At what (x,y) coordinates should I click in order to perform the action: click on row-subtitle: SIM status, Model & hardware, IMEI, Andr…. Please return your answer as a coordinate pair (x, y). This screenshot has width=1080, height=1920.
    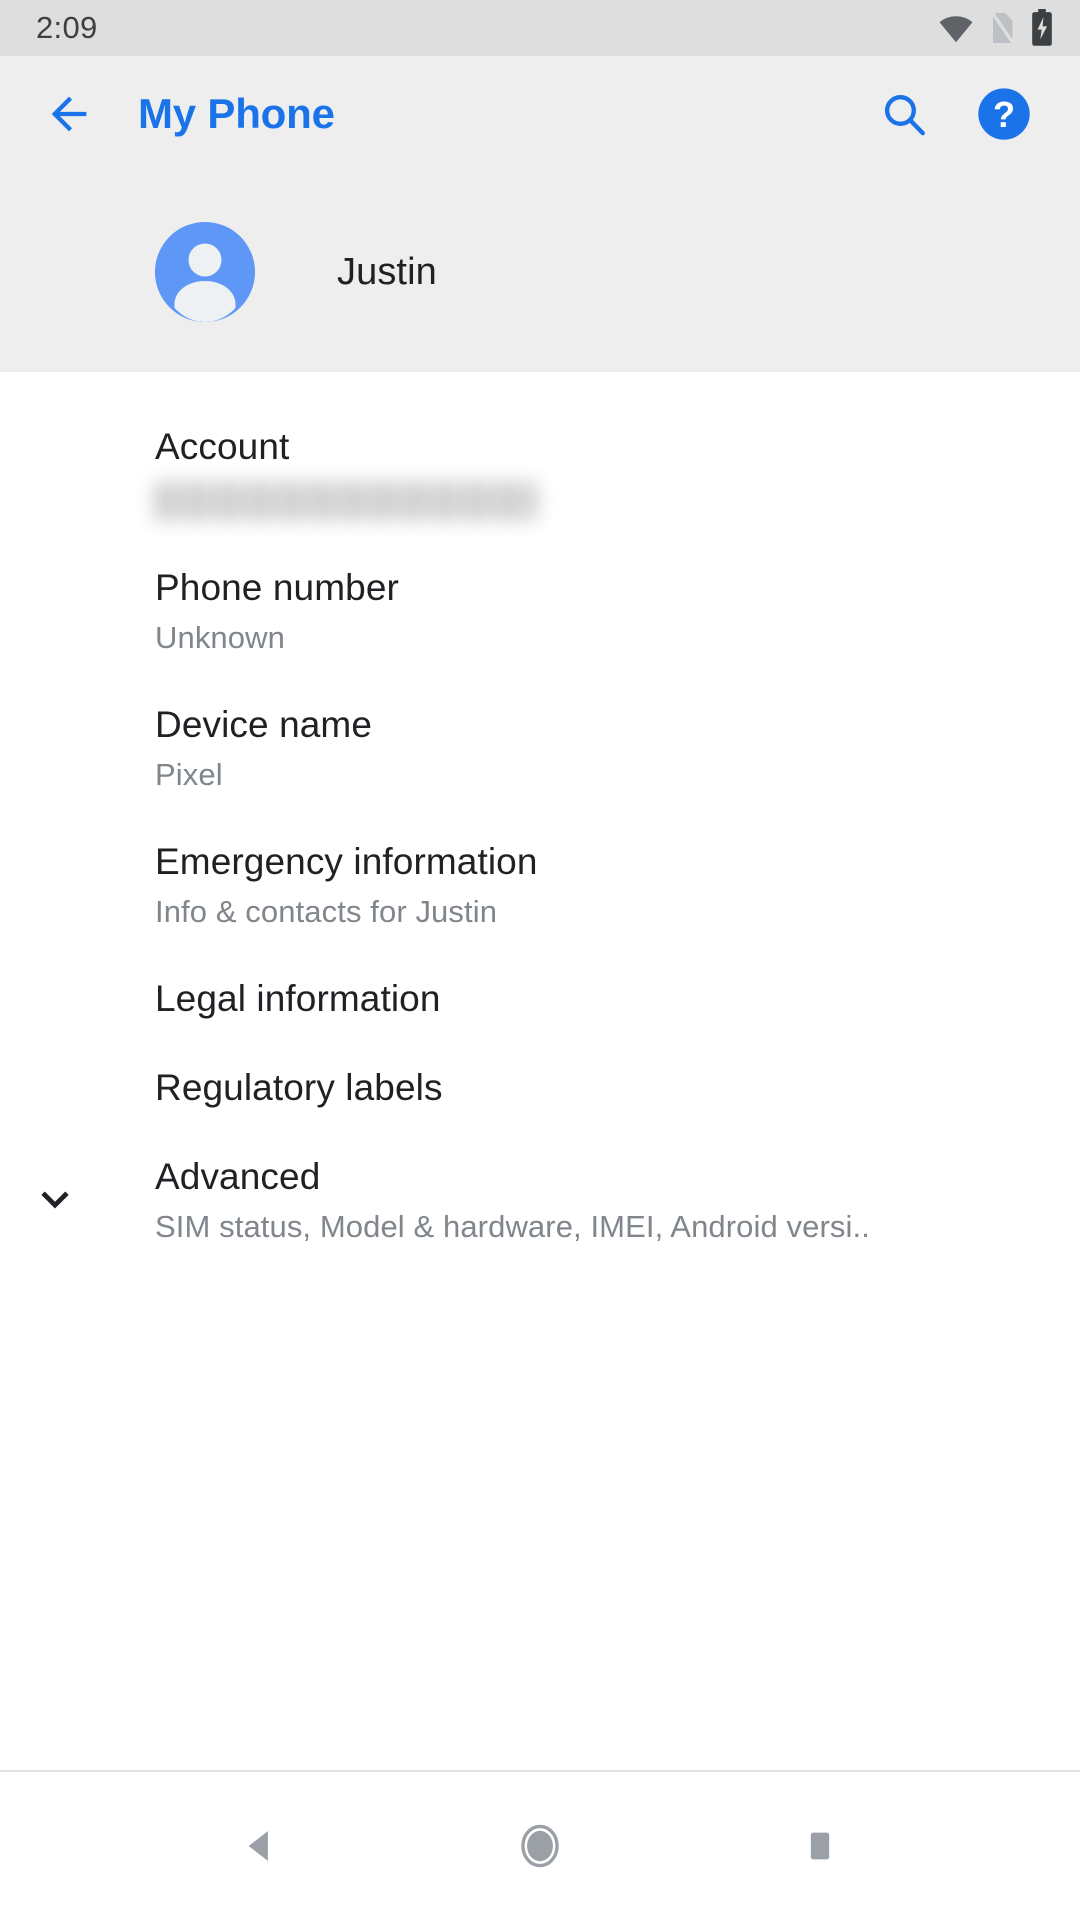
    Looking at the image, I should click on (512, 1227).